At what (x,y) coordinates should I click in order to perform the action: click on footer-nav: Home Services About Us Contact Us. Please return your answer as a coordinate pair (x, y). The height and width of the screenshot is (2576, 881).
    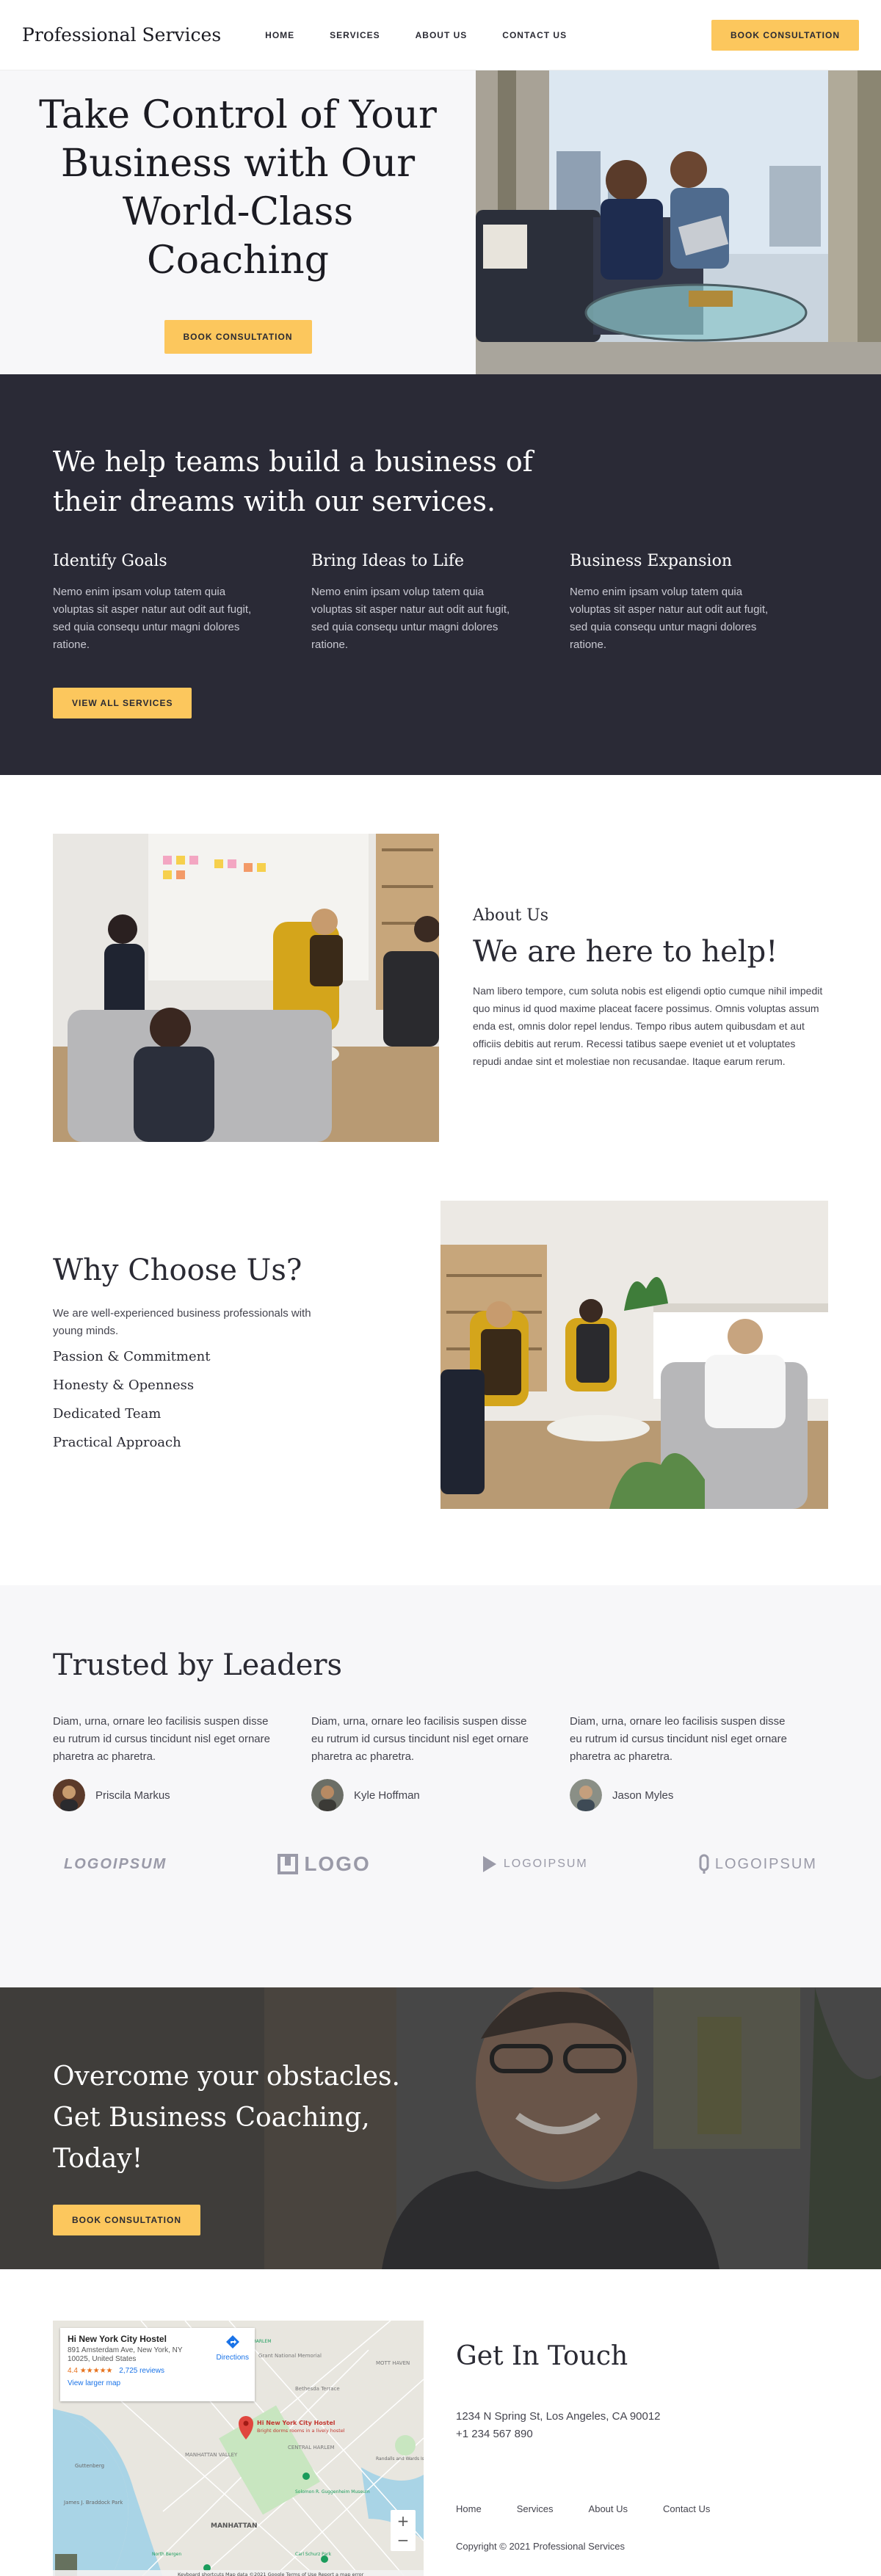
    Looking at the image, I should click on (583, 2508).